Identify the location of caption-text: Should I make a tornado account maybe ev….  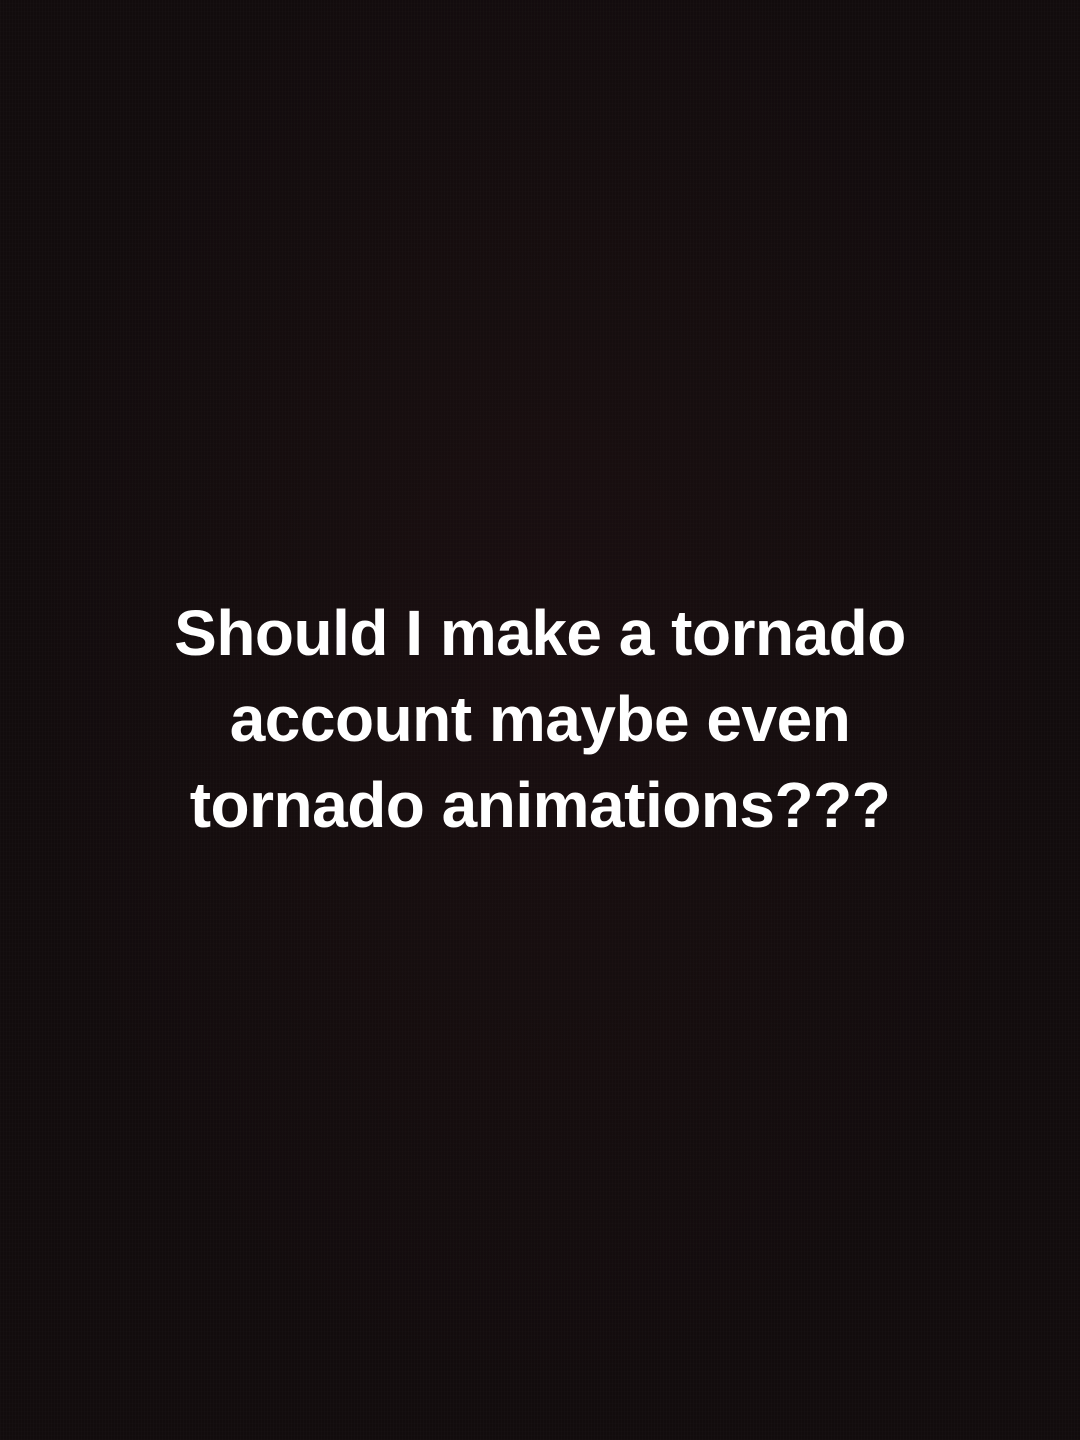
(540, 719).